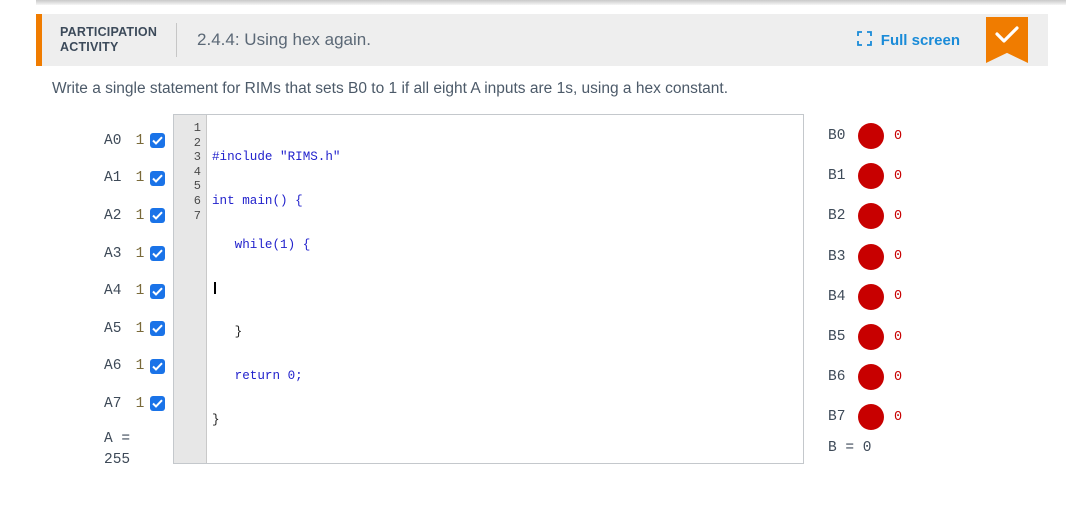 The image size is (1066, 521). What do you see at coordinates (197, 200) in the screenshot?
I see `line-number: 6` at bounding box center [197, 200].